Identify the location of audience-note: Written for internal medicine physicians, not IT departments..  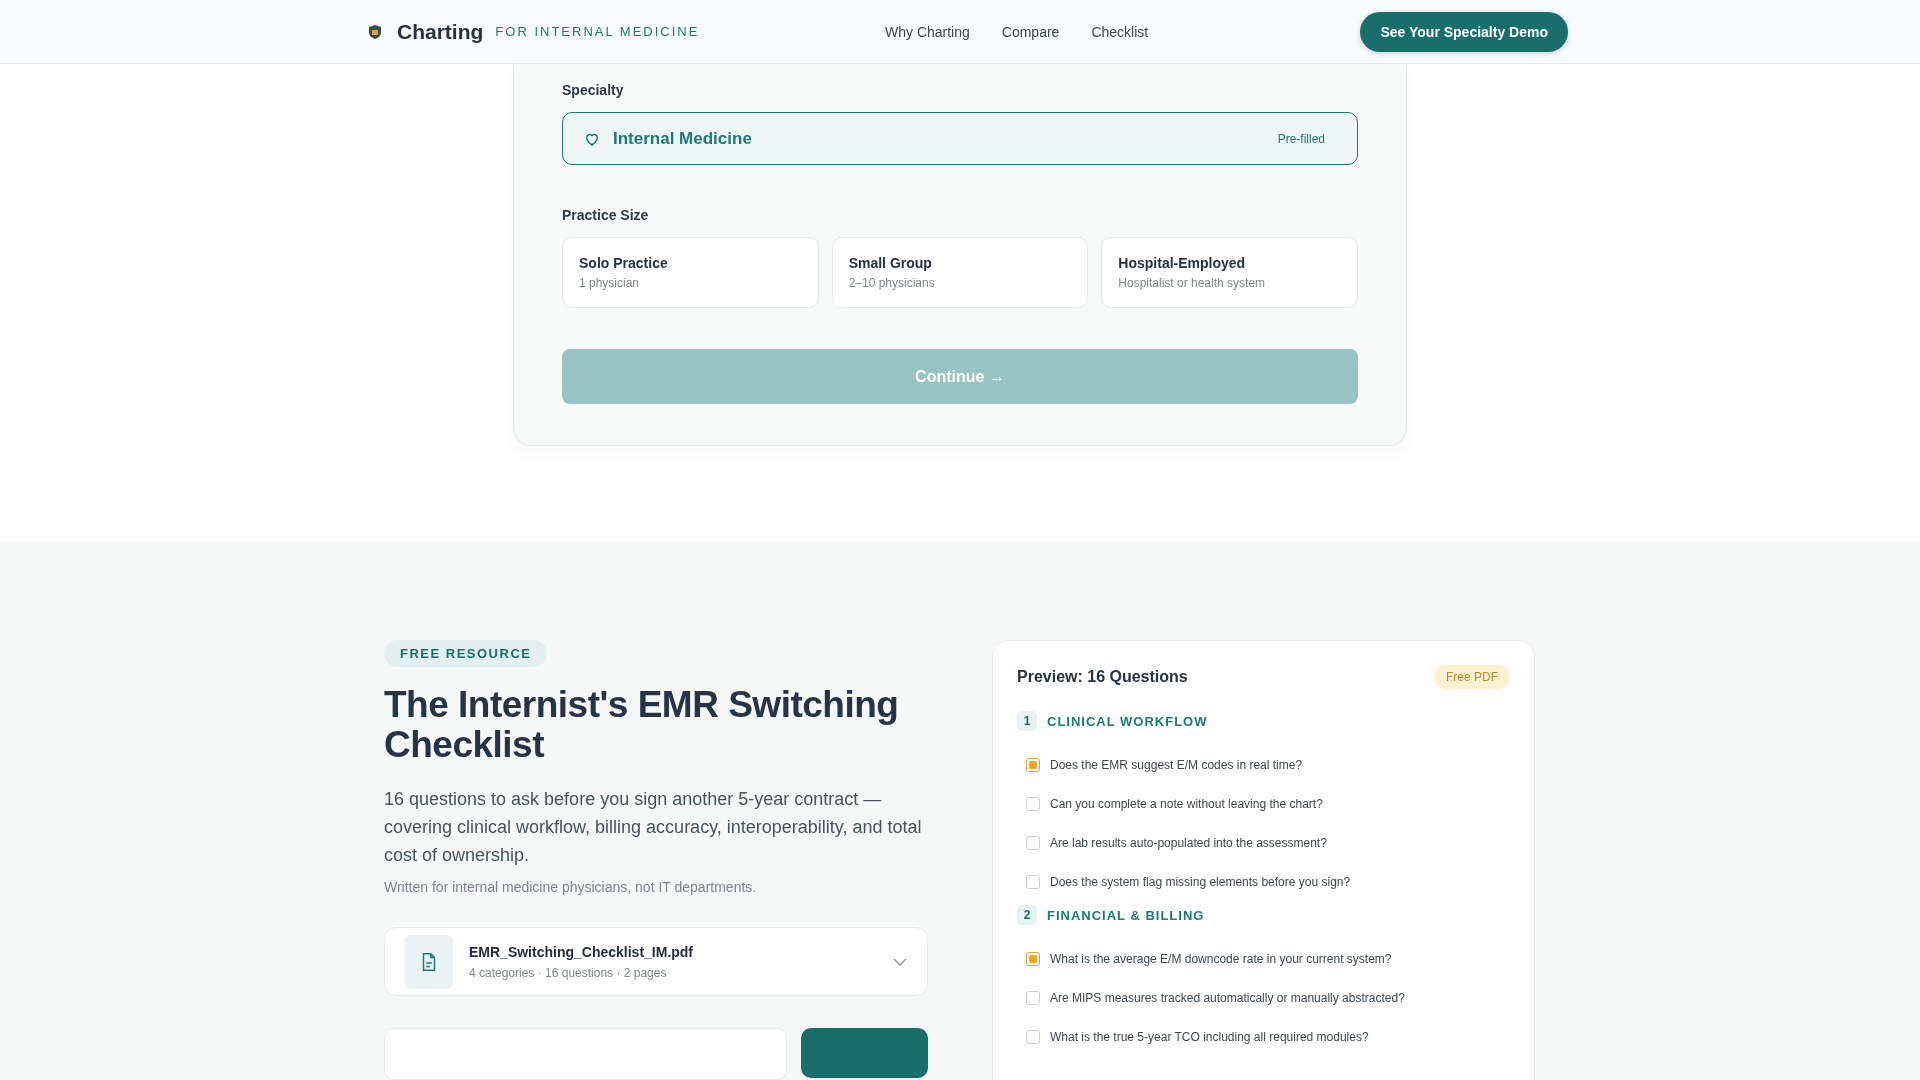
(570, 887).